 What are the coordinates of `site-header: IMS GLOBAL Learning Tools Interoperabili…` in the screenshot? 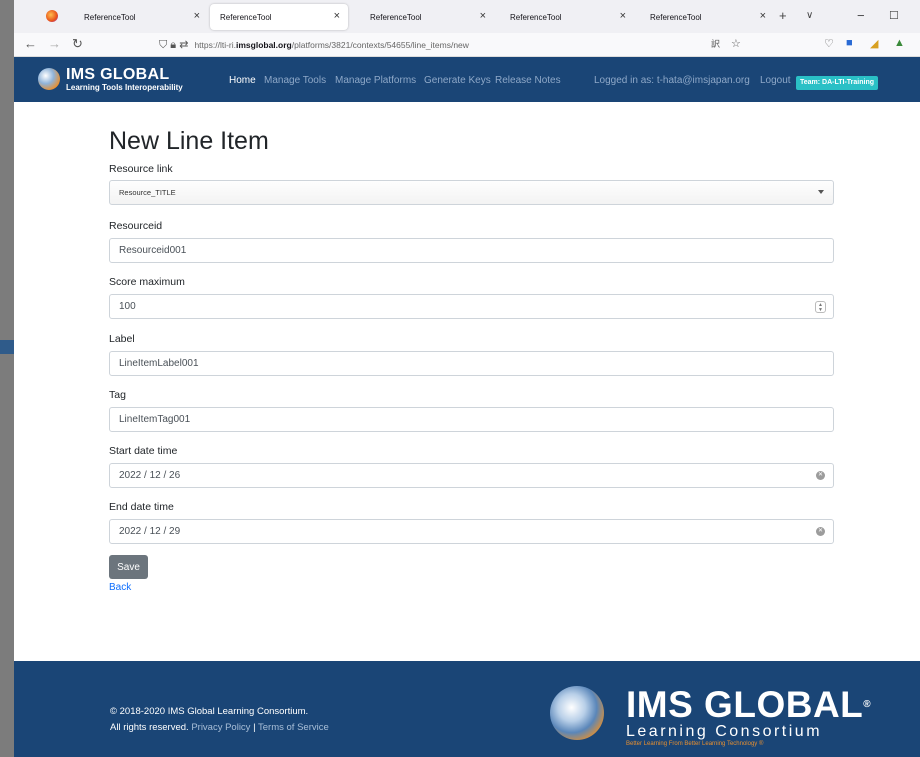 It's located at (467, 79).